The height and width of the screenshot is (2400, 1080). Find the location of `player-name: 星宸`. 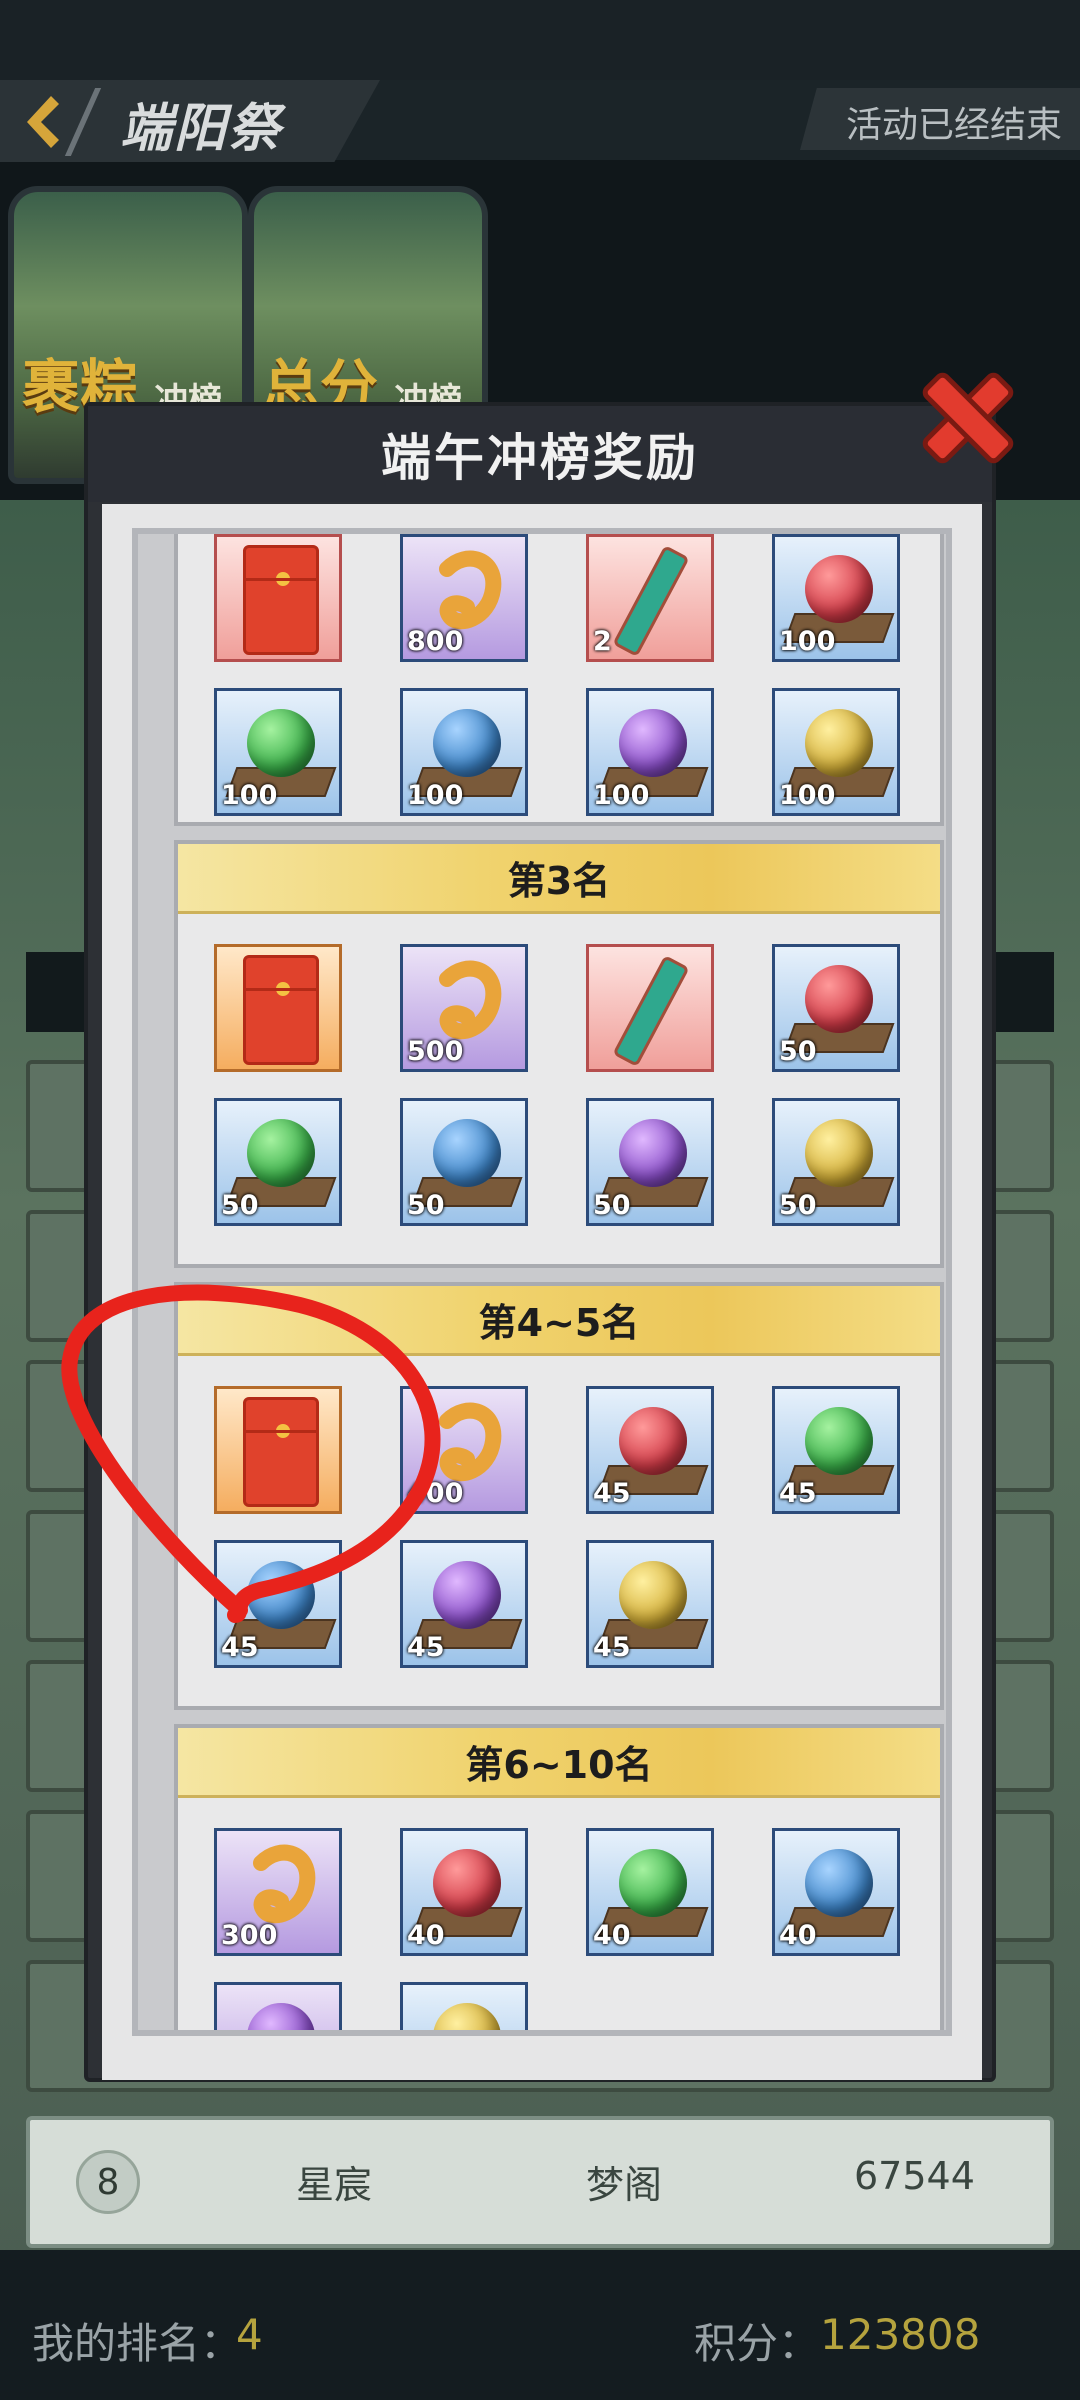

player-name: 星宸 is located at coordinates (334, 2185).